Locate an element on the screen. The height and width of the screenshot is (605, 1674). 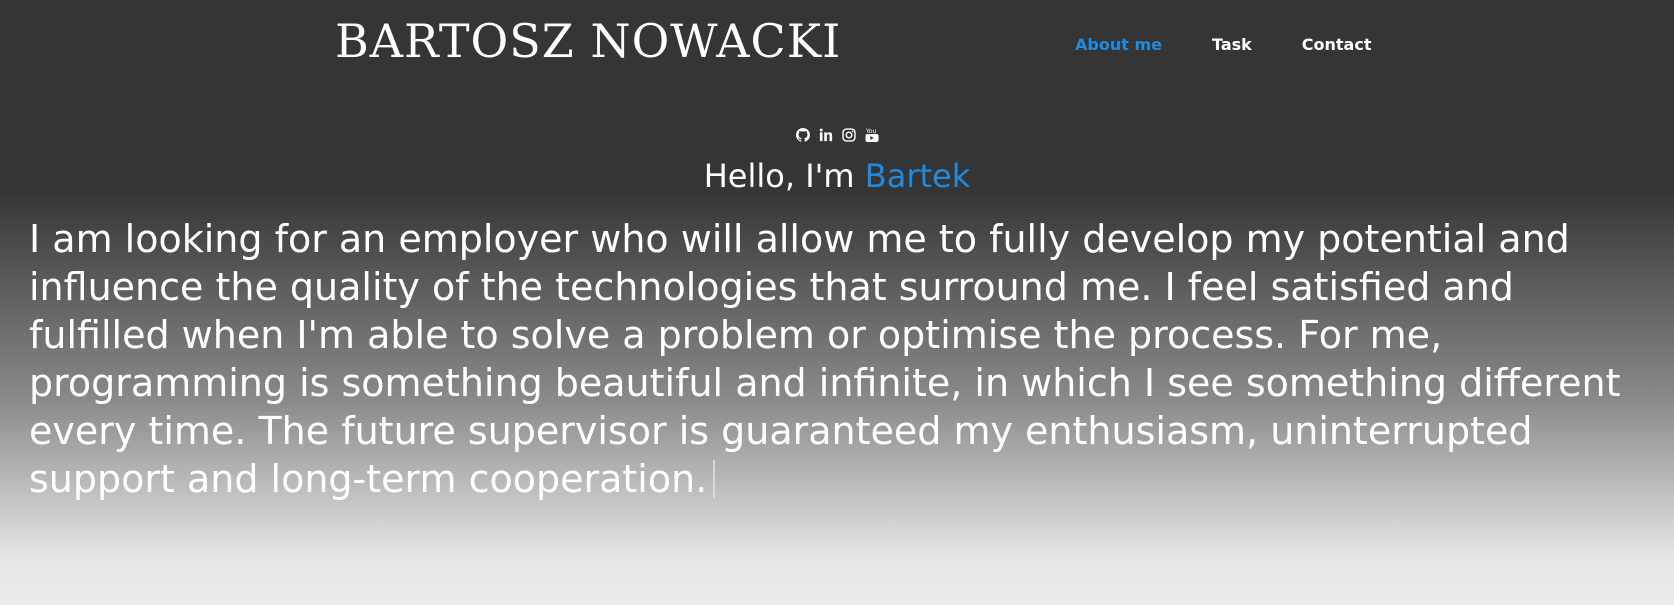
hero-greeting: Hello, I'm Bartek is located at coordinates (837, 176).